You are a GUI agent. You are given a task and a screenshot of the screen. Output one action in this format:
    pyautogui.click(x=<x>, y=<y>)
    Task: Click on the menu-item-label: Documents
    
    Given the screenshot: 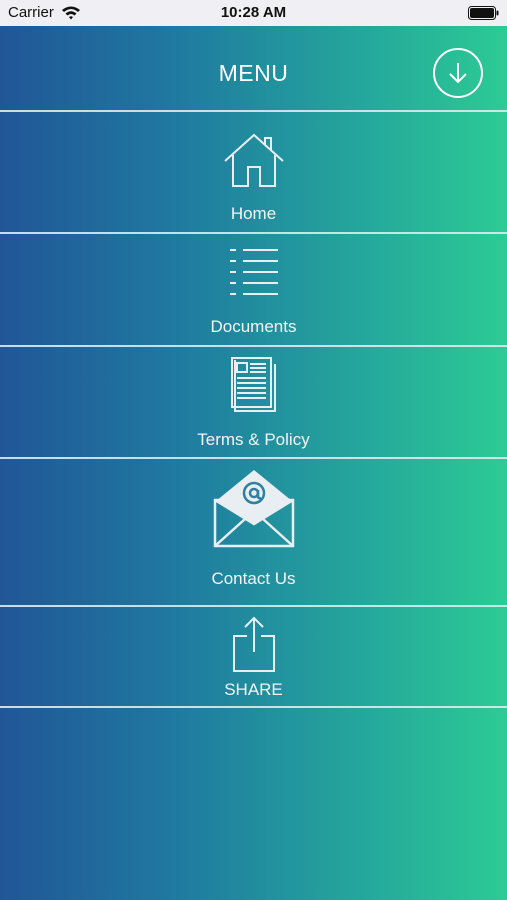 What is the action you would take?
    pyautogui.click(x=253, y=326)
    